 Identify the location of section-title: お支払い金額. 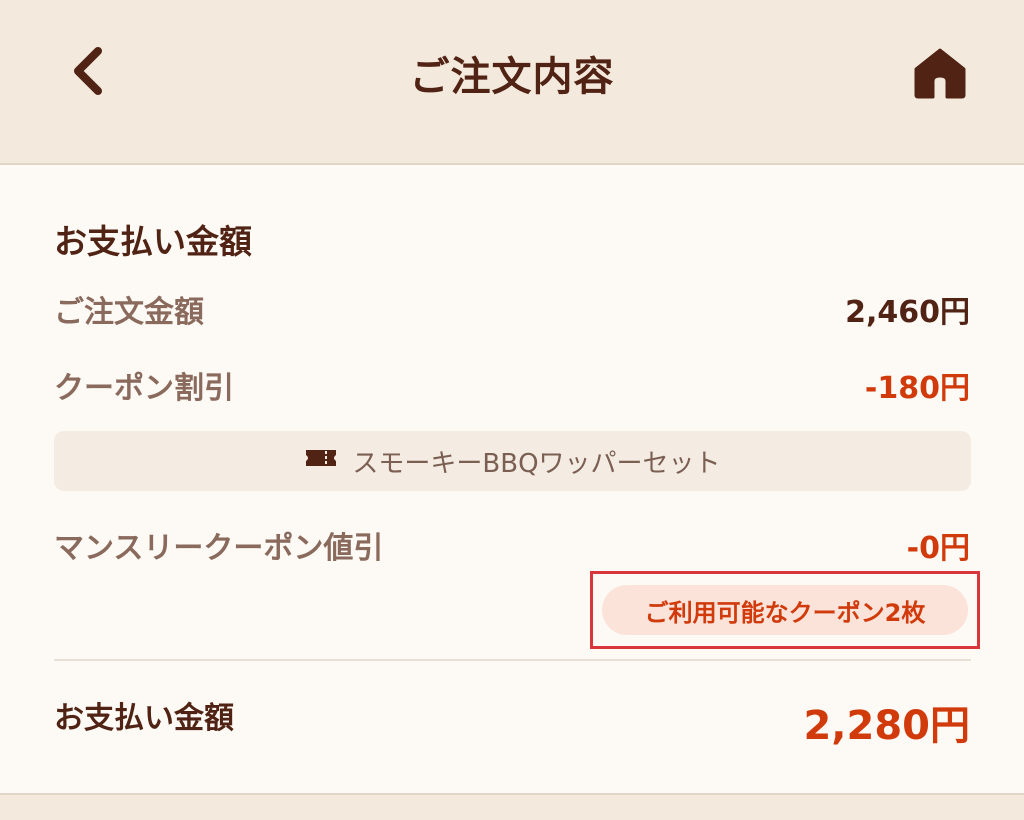
(153, 241).